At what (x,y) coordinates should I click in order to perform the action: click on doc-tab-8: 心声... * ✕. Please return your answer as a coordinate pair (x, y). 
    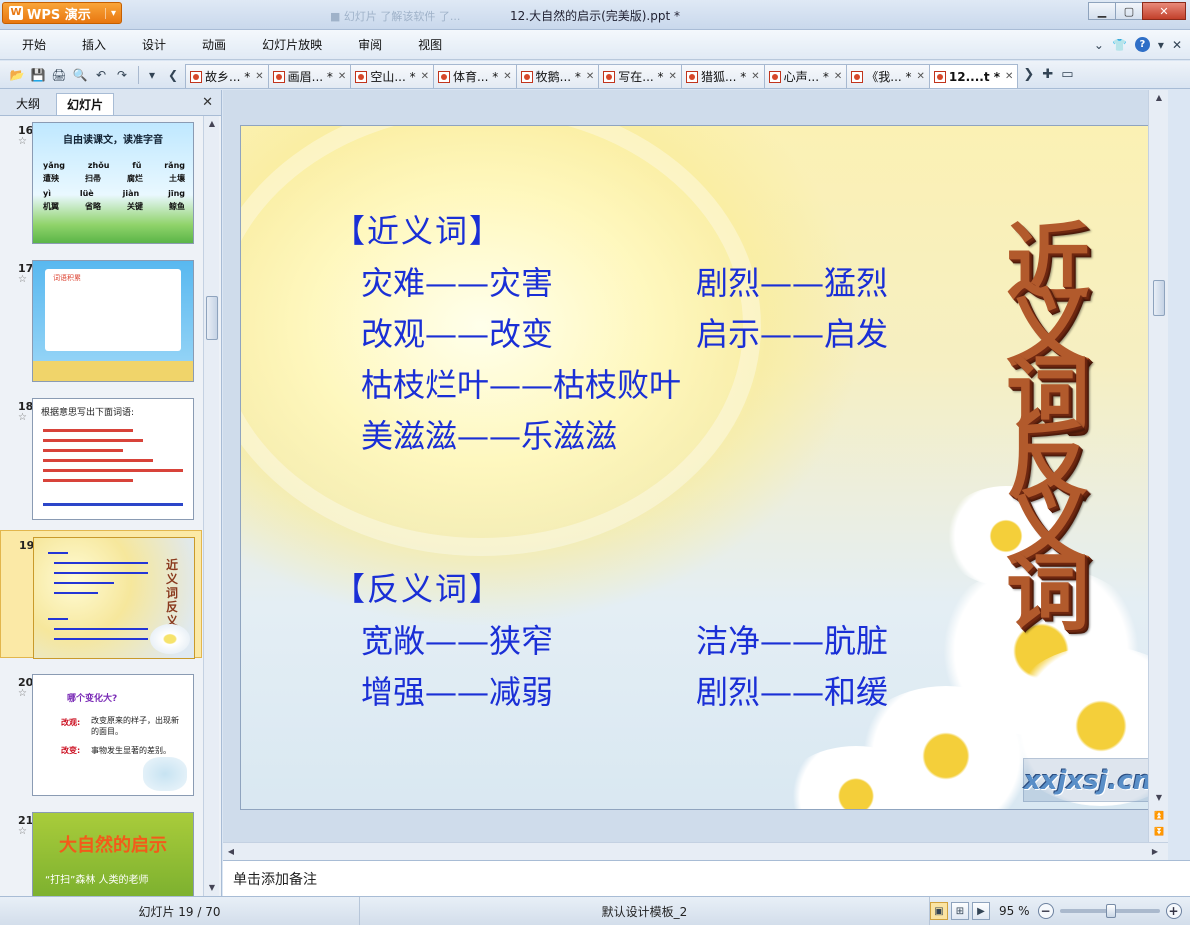
    Looking at the image, I should click on (805, 76).